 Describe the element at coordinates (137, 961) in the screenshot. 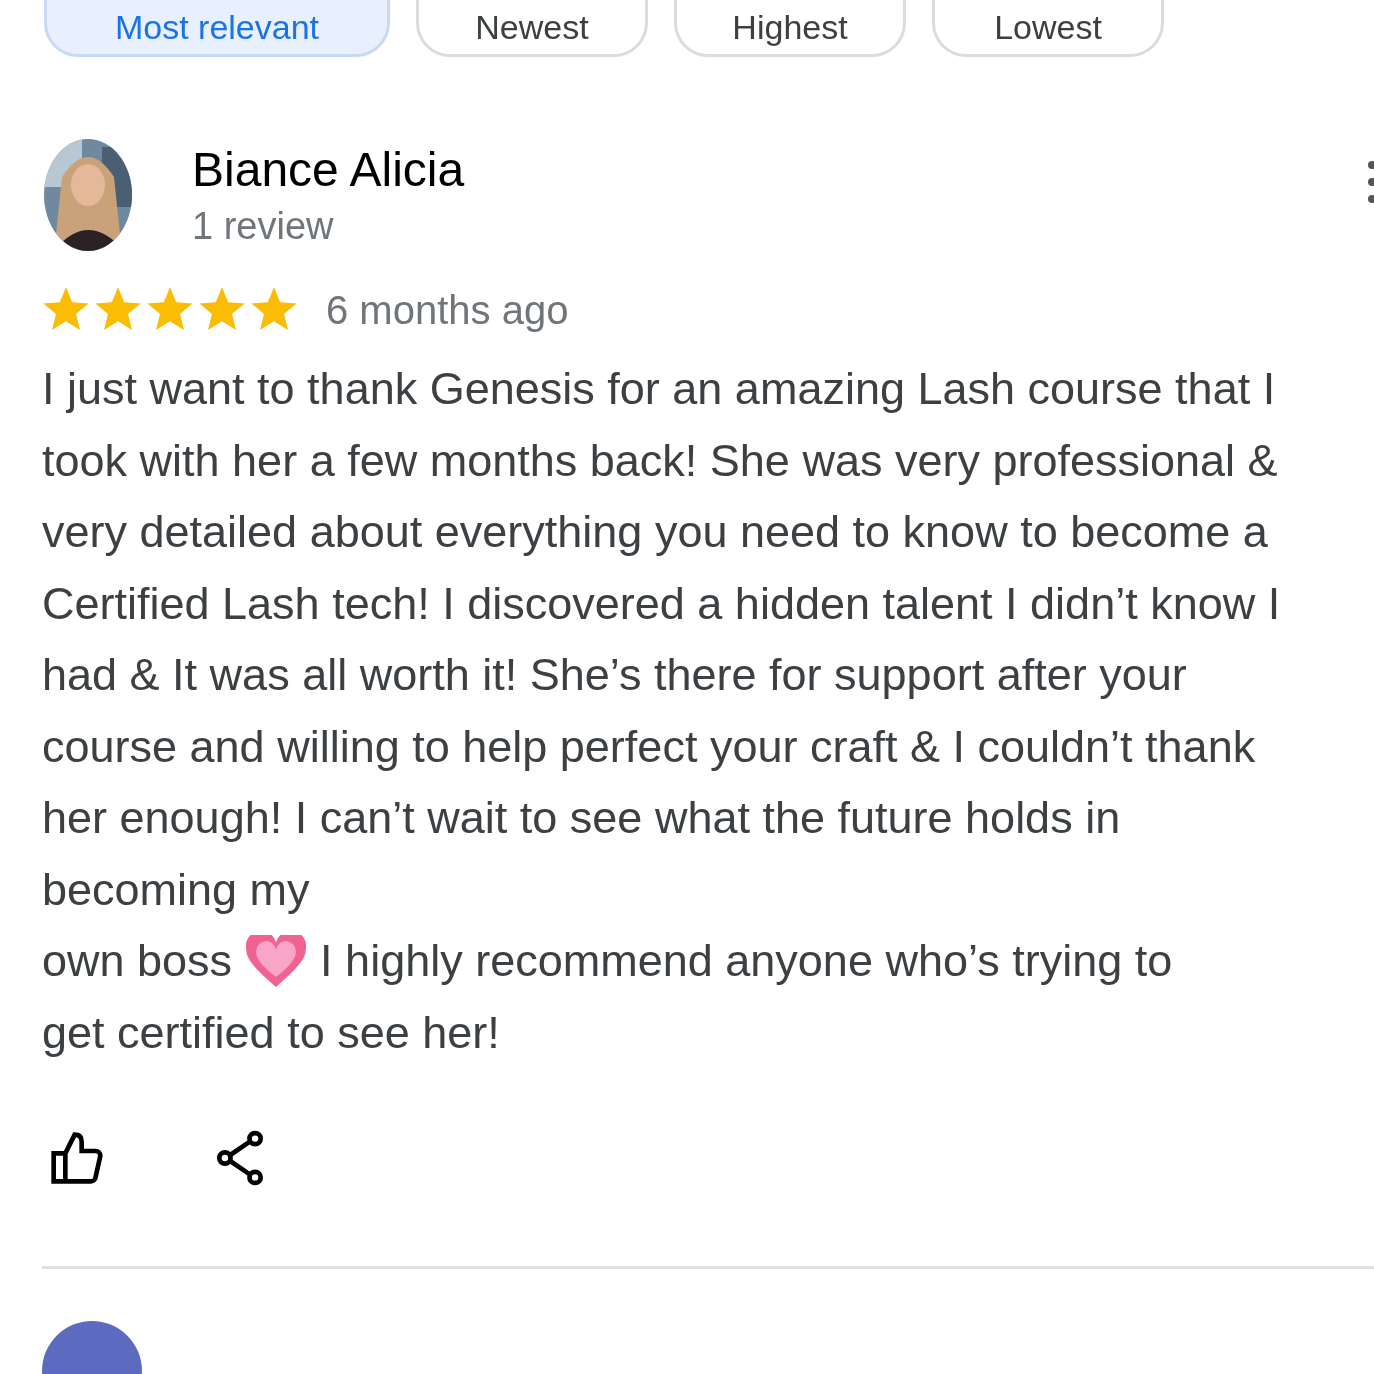

I see `review-text: own boss` at that location.